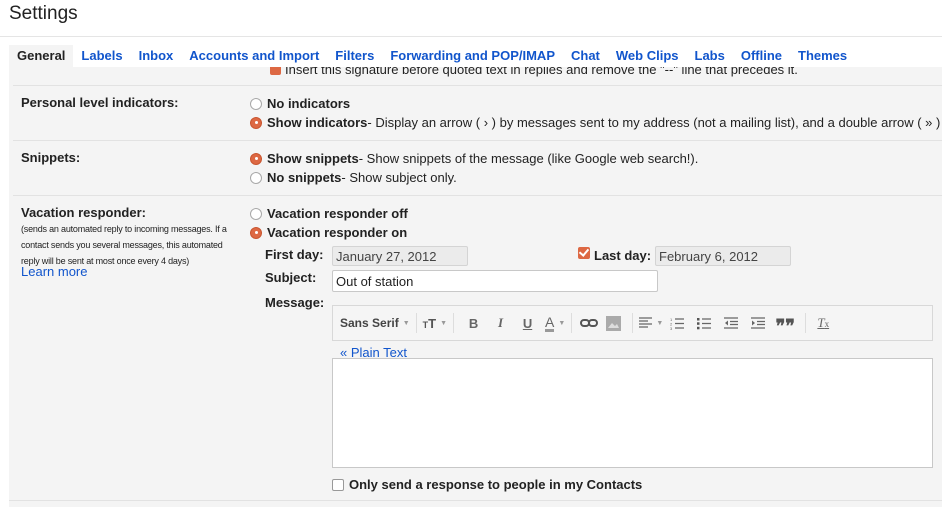 The height and width of the screenshot is (507, 942). I want to click on link-button, so click(589, 323).